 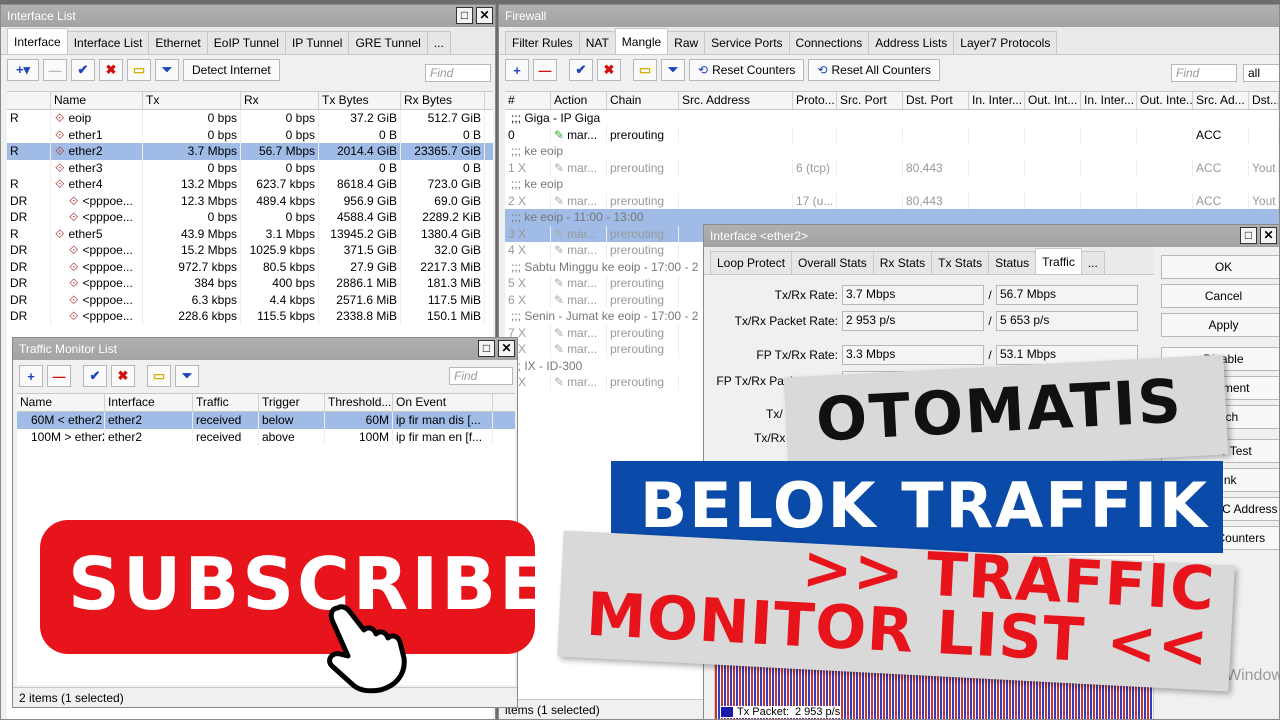 I want to click on interface-dialog-tab-1: Overall Stats, so click(x=832, y=262).